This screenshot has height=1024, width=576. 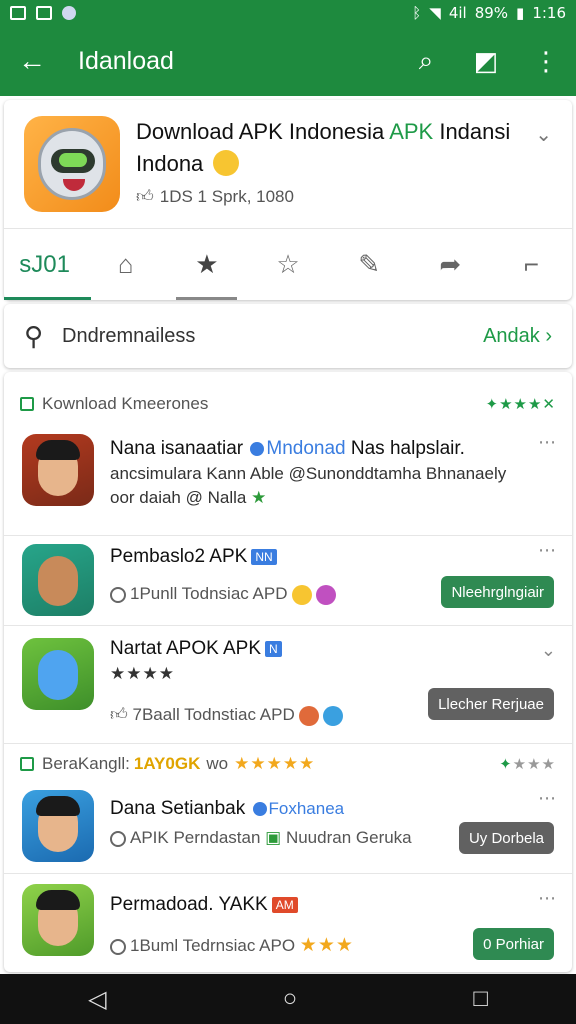 What do you see at coordinates (126, 60) in the screenshot?
I see `app-bar-title: Idanload` at bounding box center [126, 60].